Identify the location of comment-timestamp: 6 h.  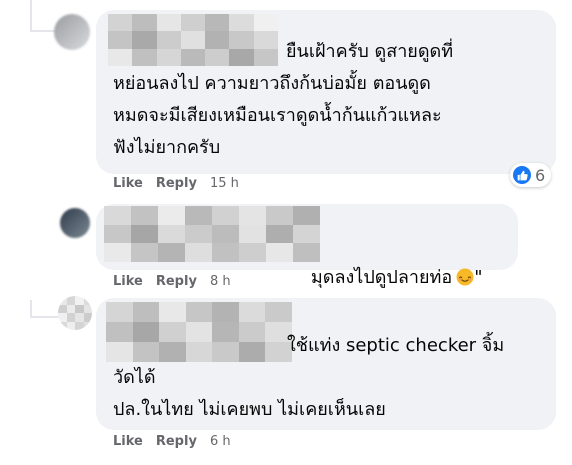
(220, 441).